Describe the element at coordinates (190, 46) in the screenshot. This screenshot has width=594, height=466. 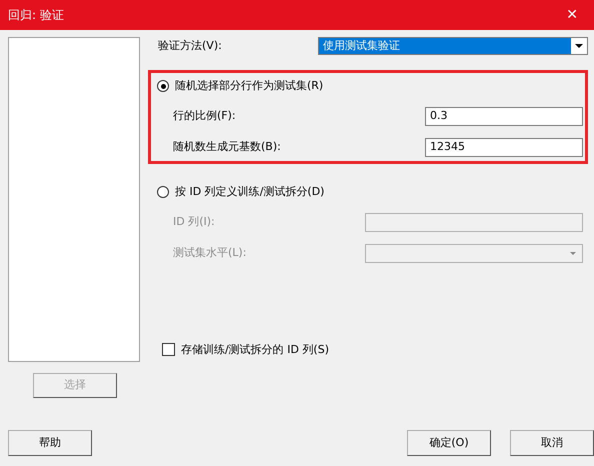
I see `method-label: 验证方法(V):` at that location.